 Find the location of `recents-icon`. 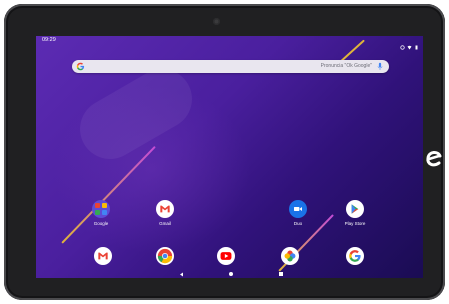

recents-icon is located at coordinates (281, 274).